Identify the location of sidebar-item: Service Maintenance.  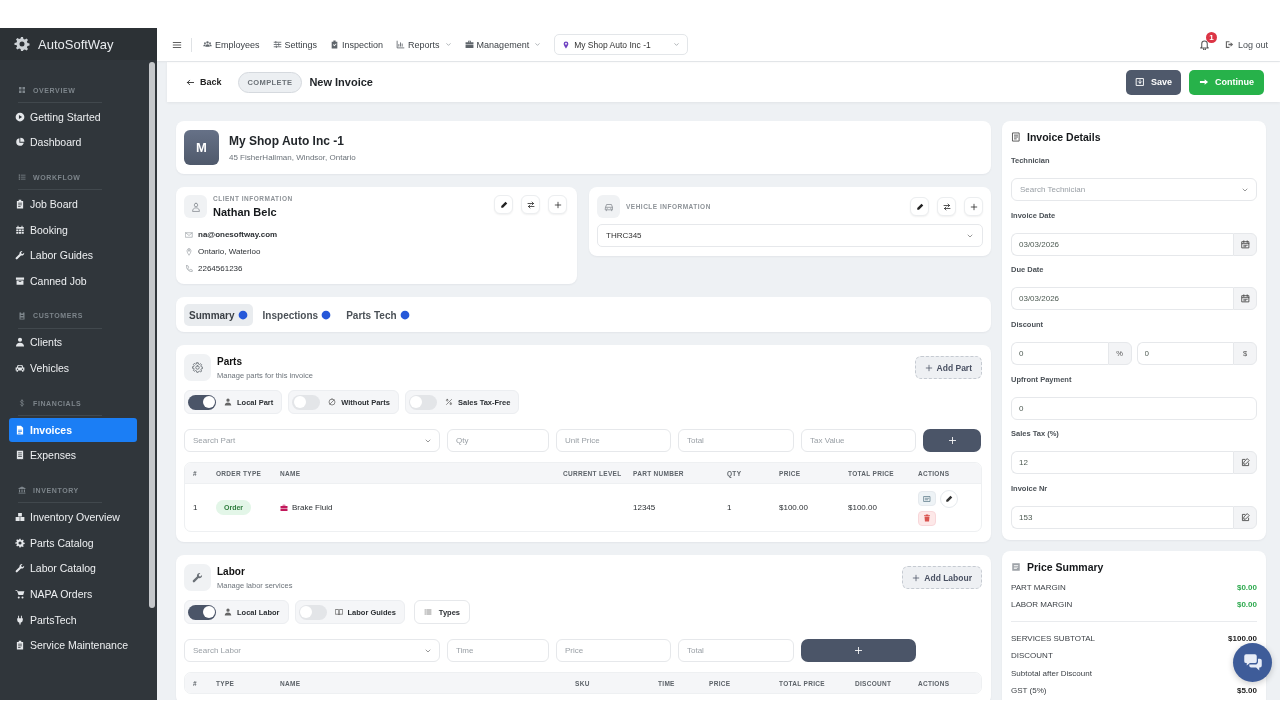
(73, 645).